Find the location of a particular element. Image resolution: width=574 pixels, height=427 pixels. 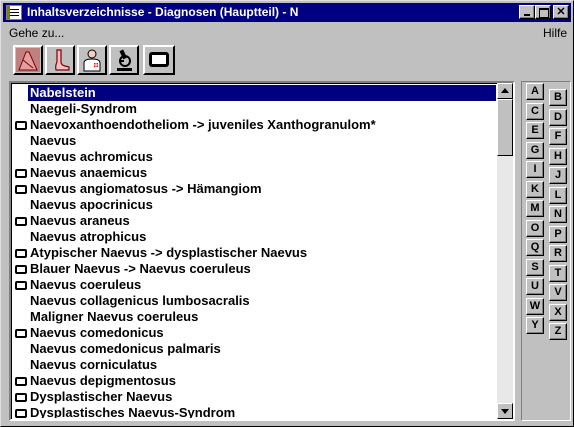

body-region-icon is located at coordinates (28, 60).